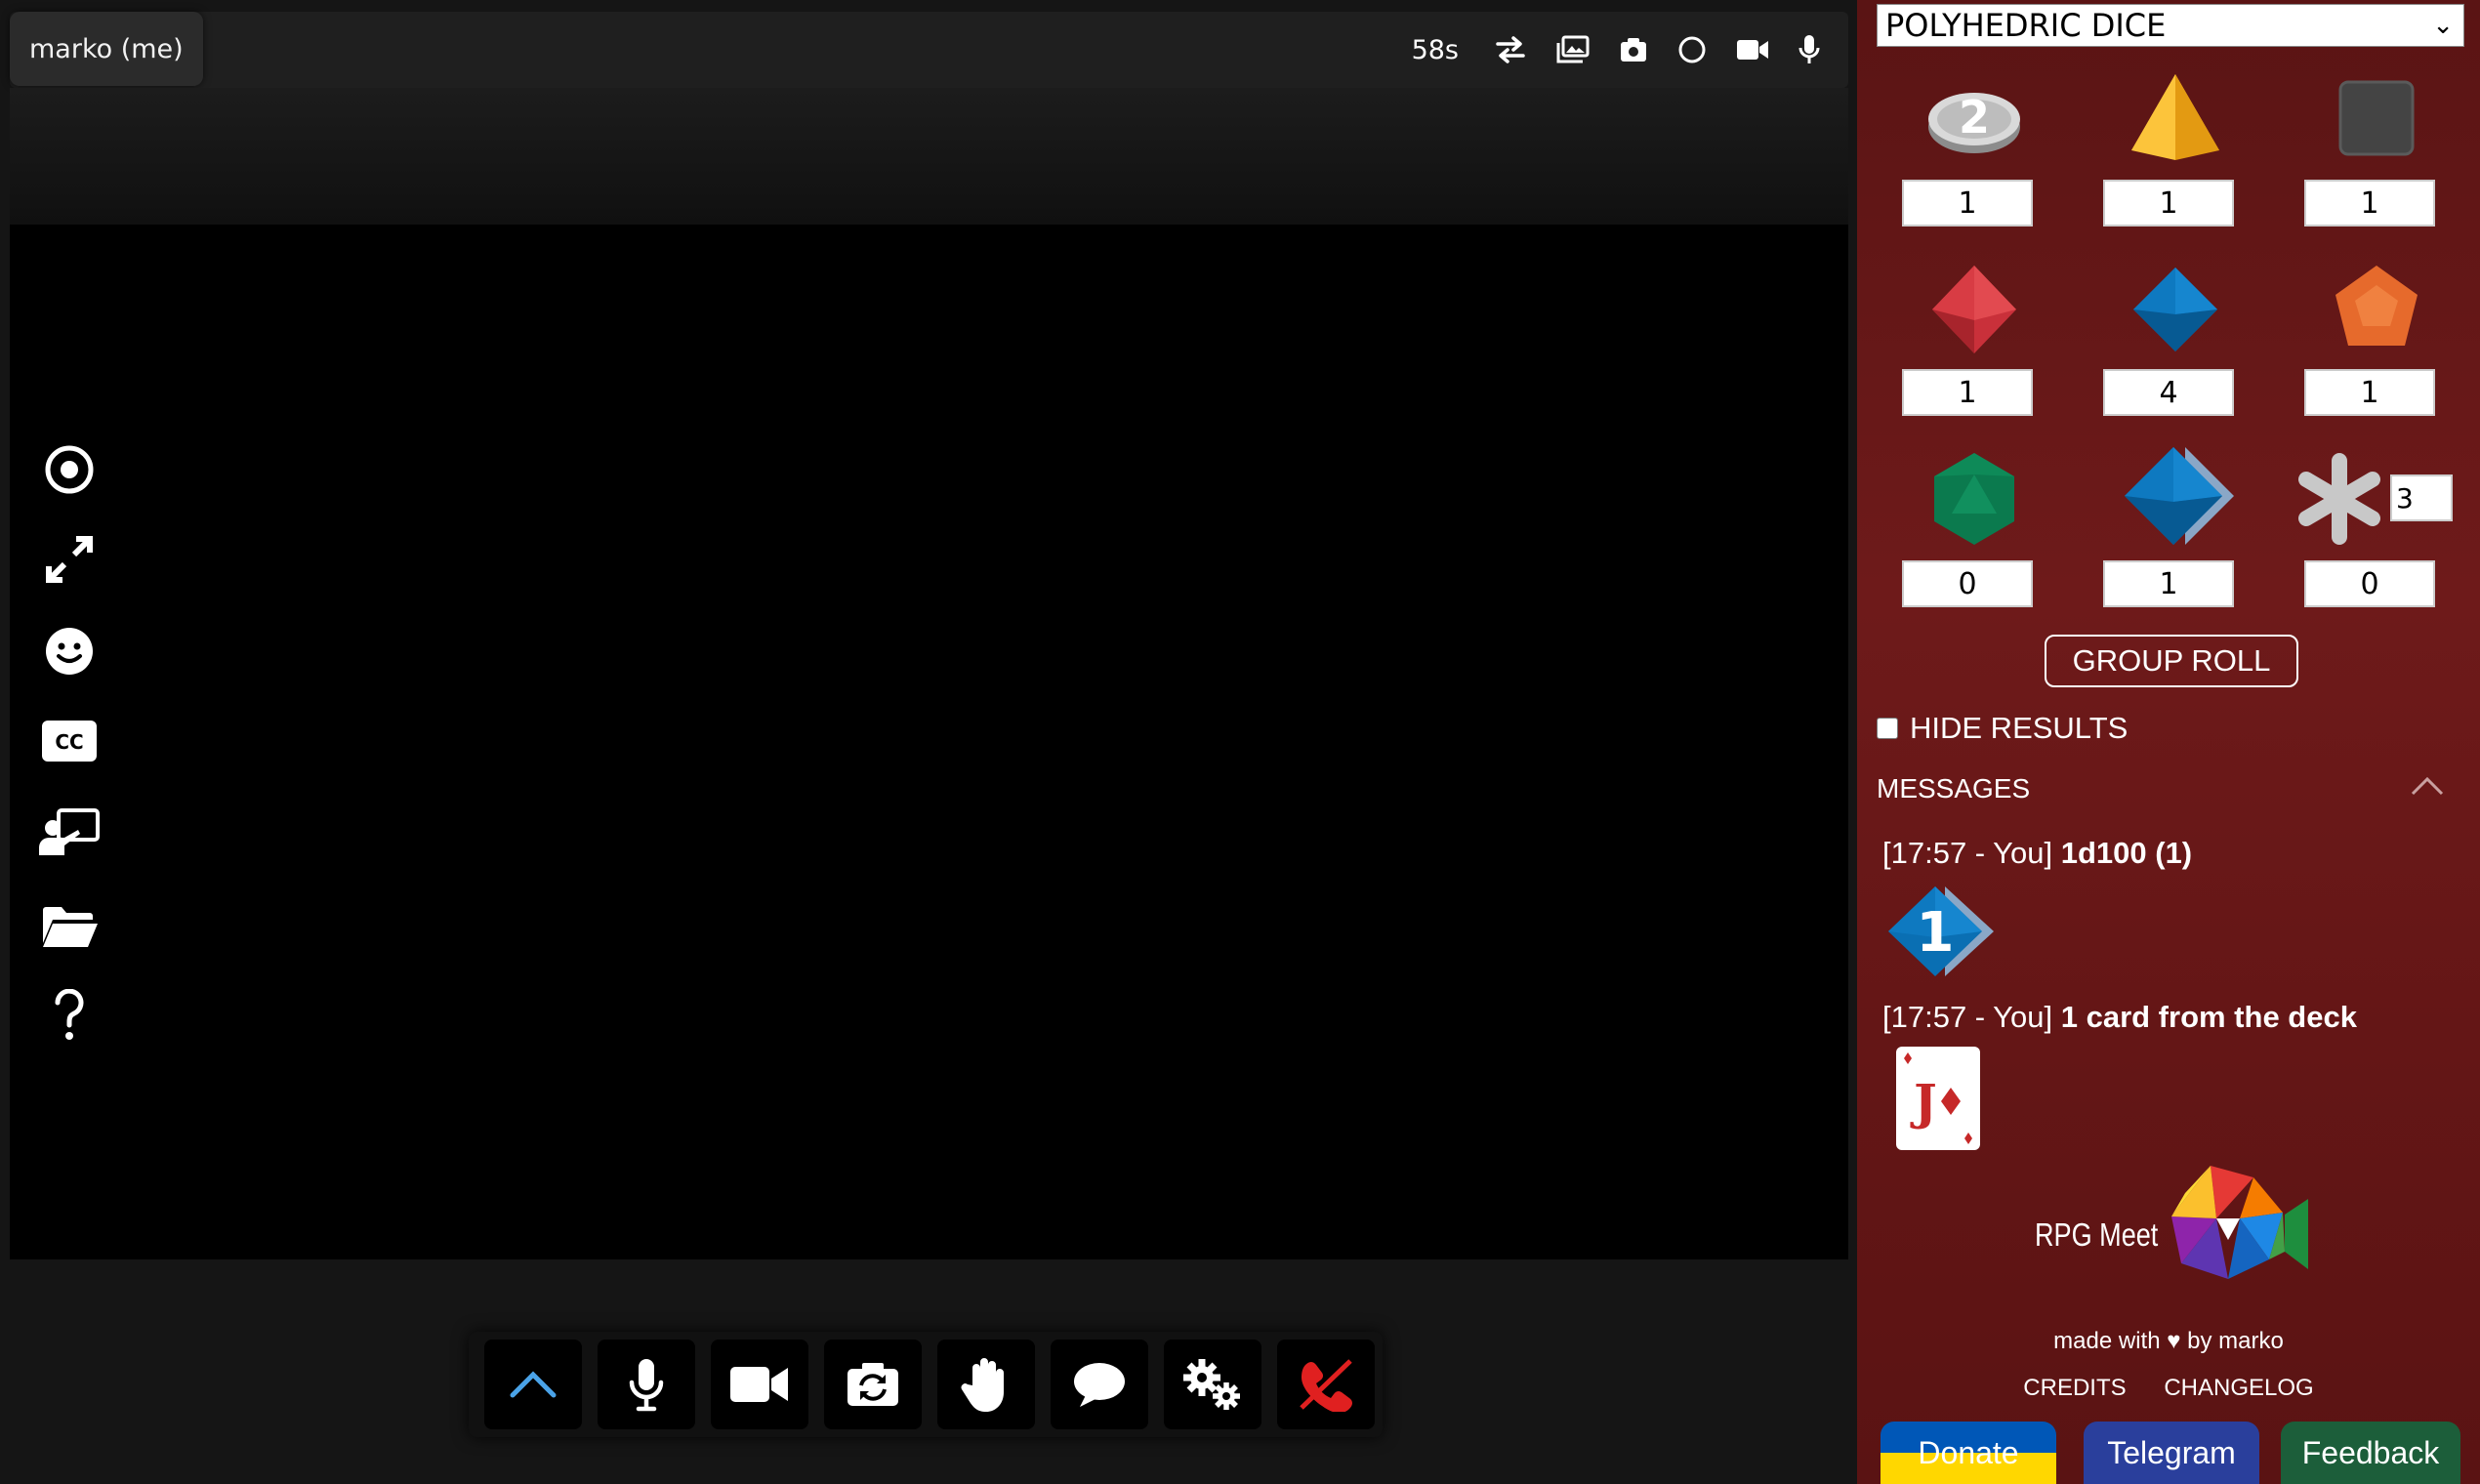  What do you see at coordinates (2443, 26) in the screenshot?
I see `chevron-down-icon: ⌄` at bounding box center [2443, 26].